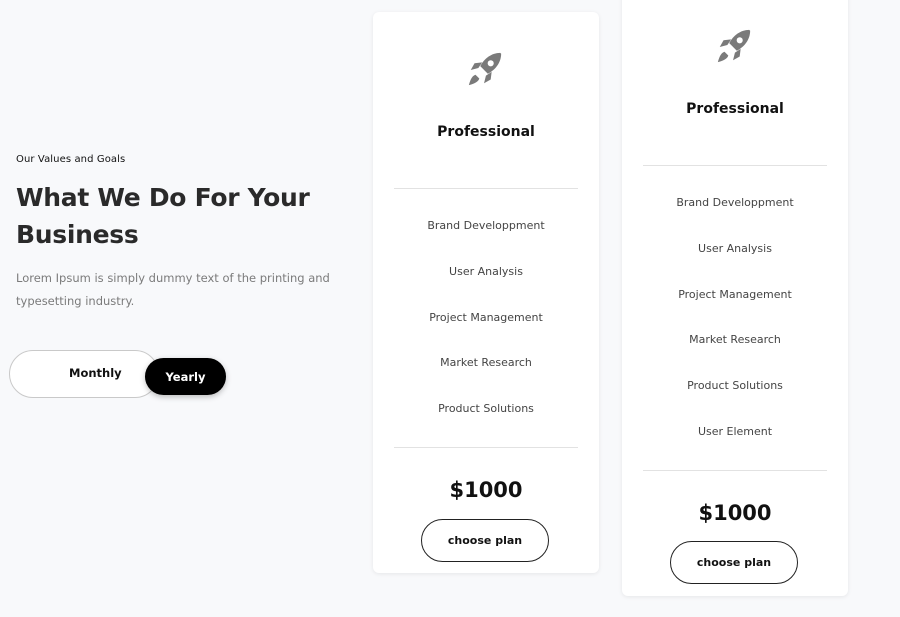 This screenshot has width=900, height=617. I want to click on yearly-option: Yearly, so click(185, 376).